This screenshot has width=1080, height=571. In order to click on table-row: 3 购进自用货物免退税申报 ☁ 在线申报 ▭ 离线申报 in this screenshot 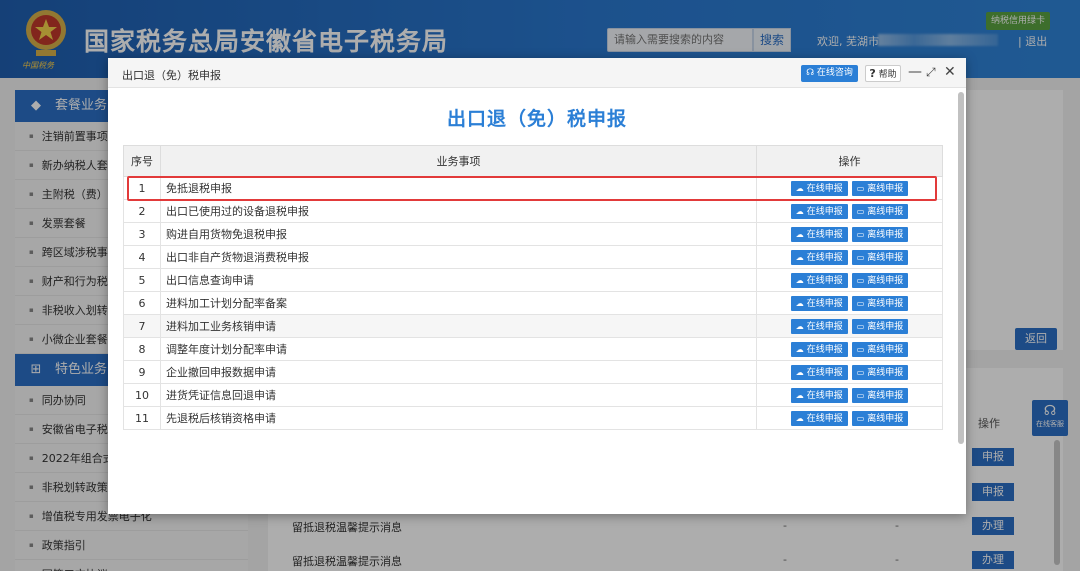, I will do `click(533, 234)`.